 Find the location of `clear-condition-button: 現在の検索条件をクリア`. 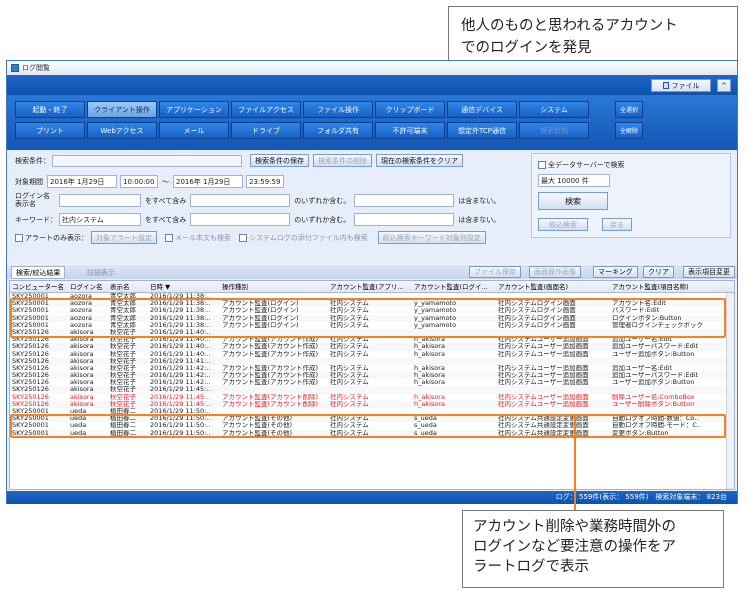

clear-condition-button: 現在の検索条件をクリア is located at coordinates (419, 160).